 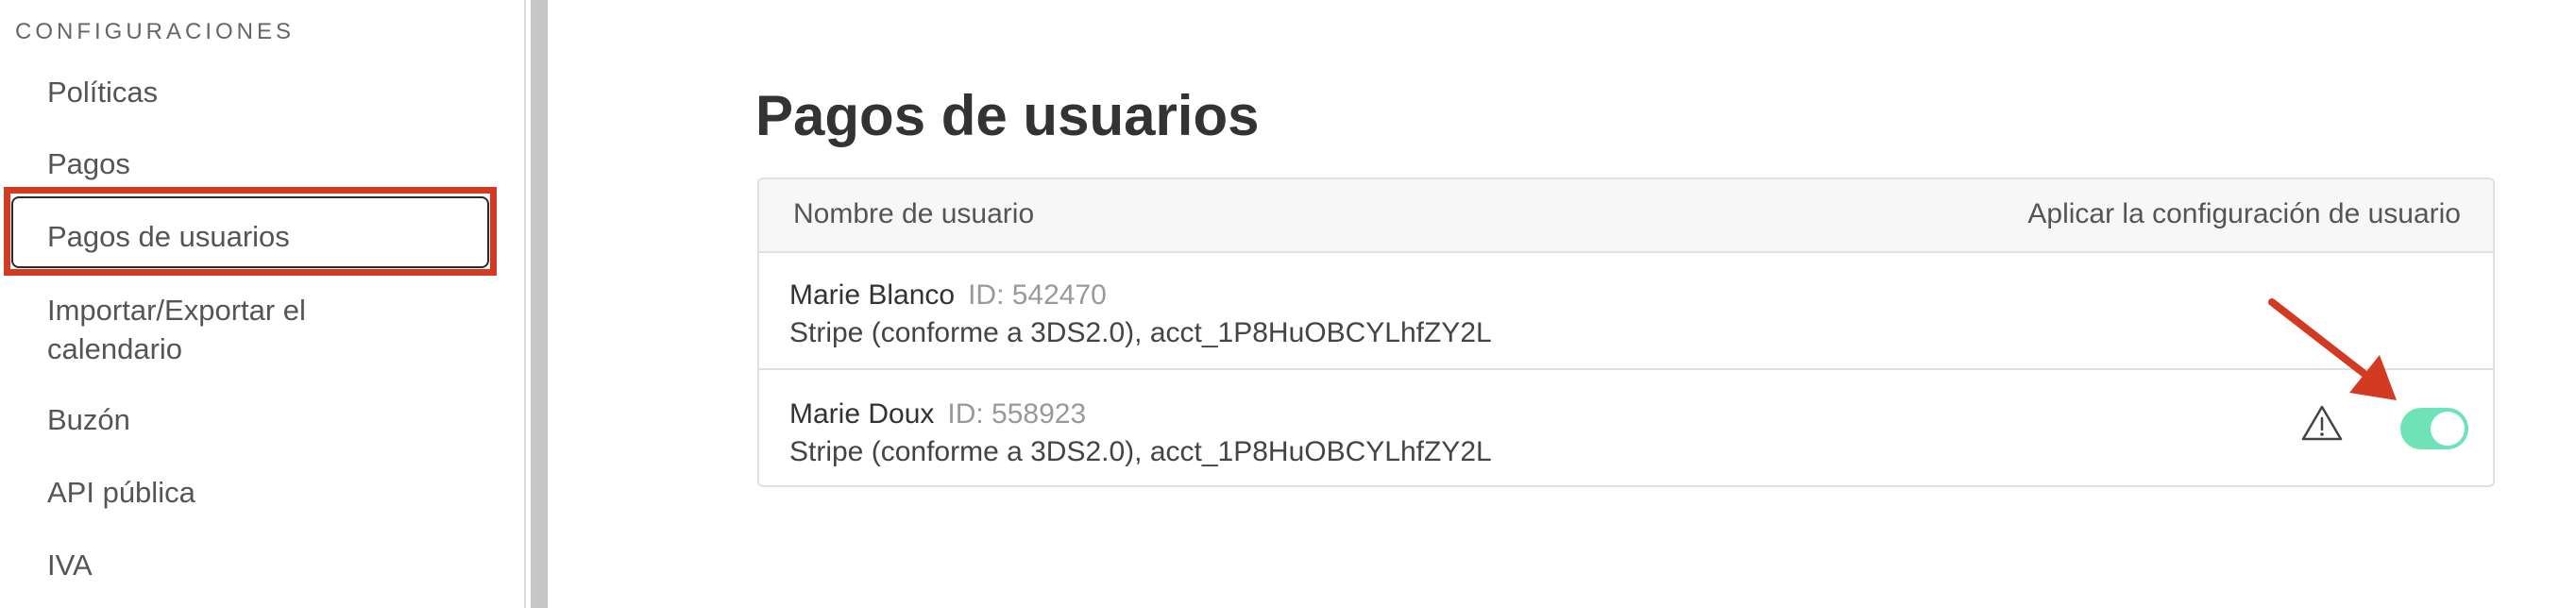 I want to click on user-line: Marie Blanco ID: 542470, so click(x=948, y=295).